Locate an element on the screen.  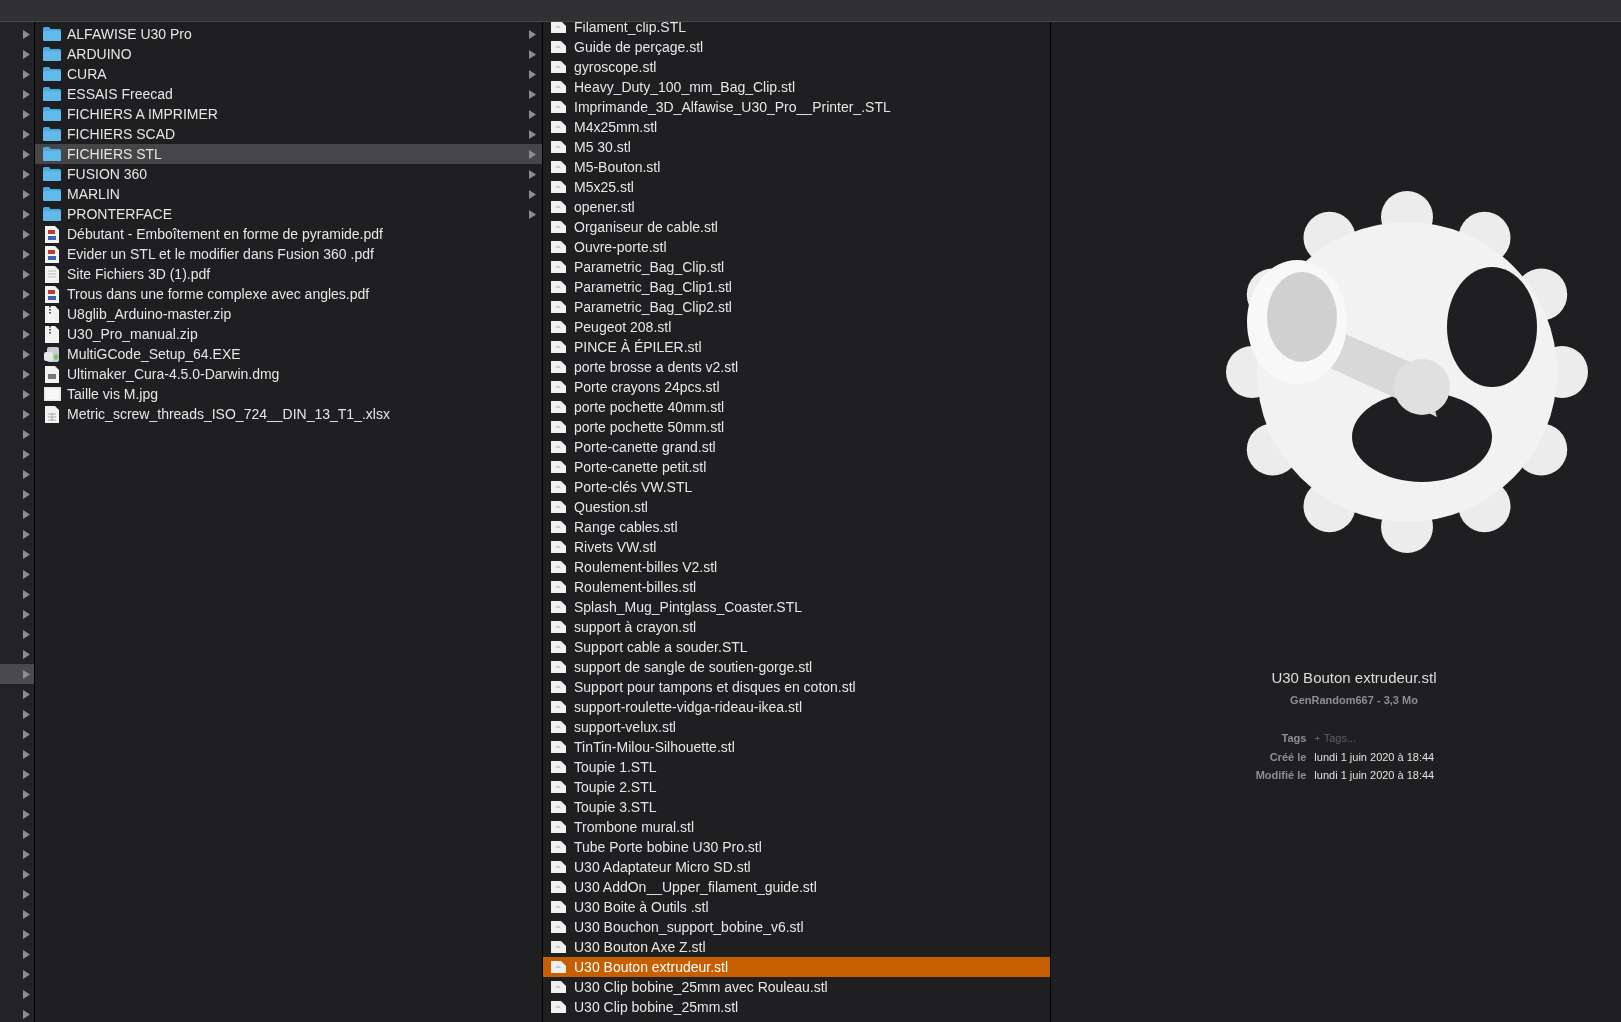
file-list-item: U30 Adaptateur Micro SD.stl is located at coordinates (796, 867).